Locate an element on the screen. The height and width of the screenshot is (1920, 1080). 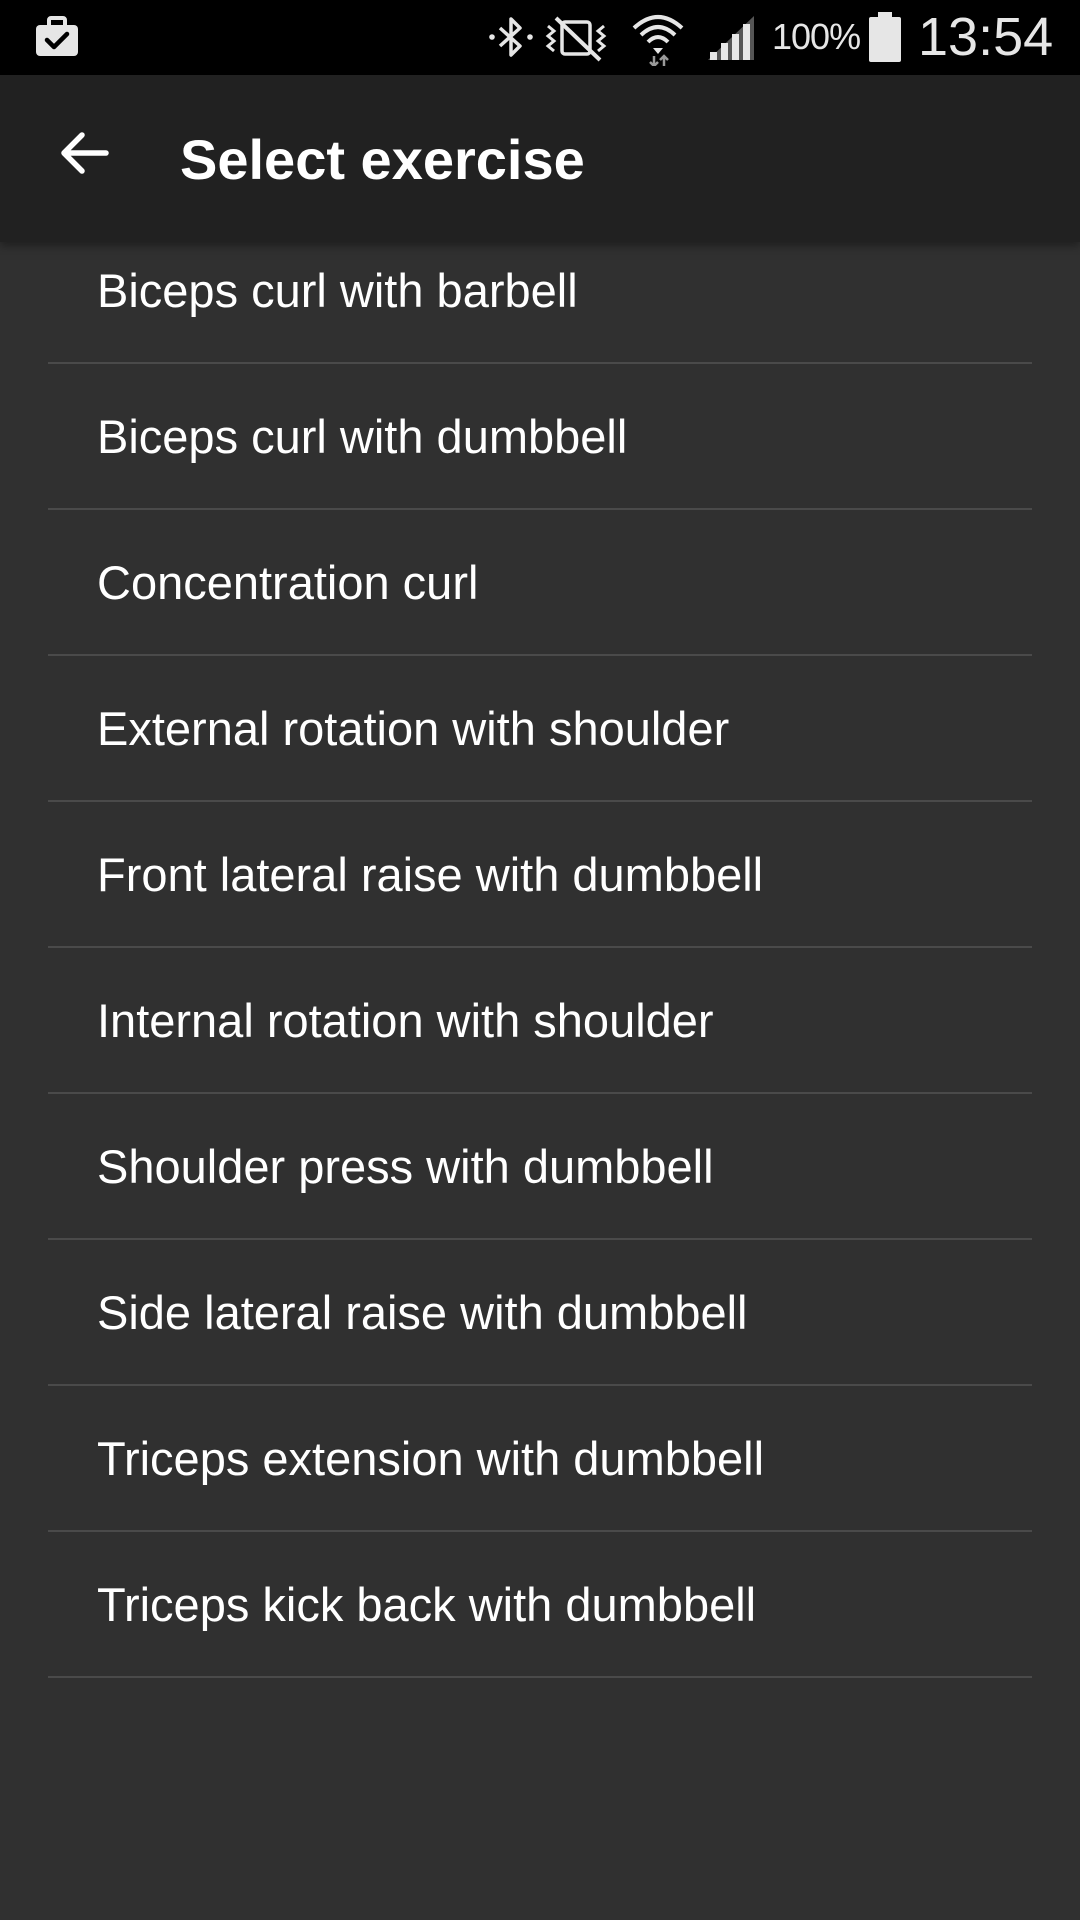
list-item-label: Triceps extension with dumbbell is located at coordinates (431, 1458).